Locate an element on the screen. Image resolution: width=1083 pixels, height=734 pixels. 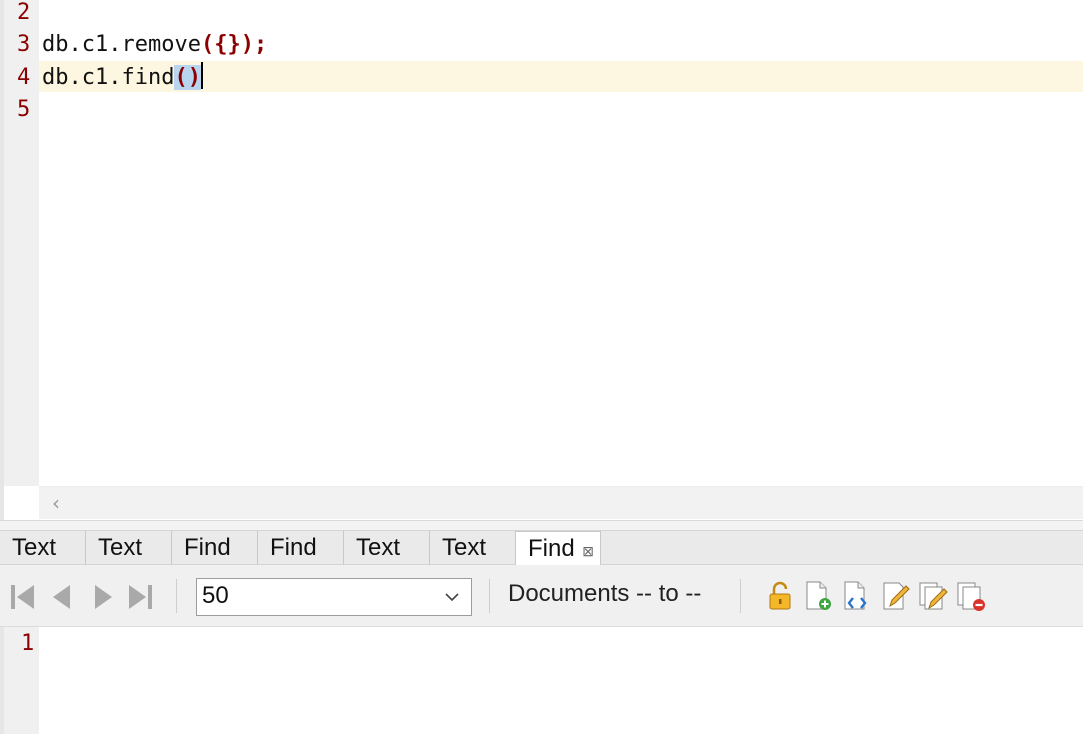
results-toolbar: 50 Documents -- to -- is located at coordinates (541, 596).